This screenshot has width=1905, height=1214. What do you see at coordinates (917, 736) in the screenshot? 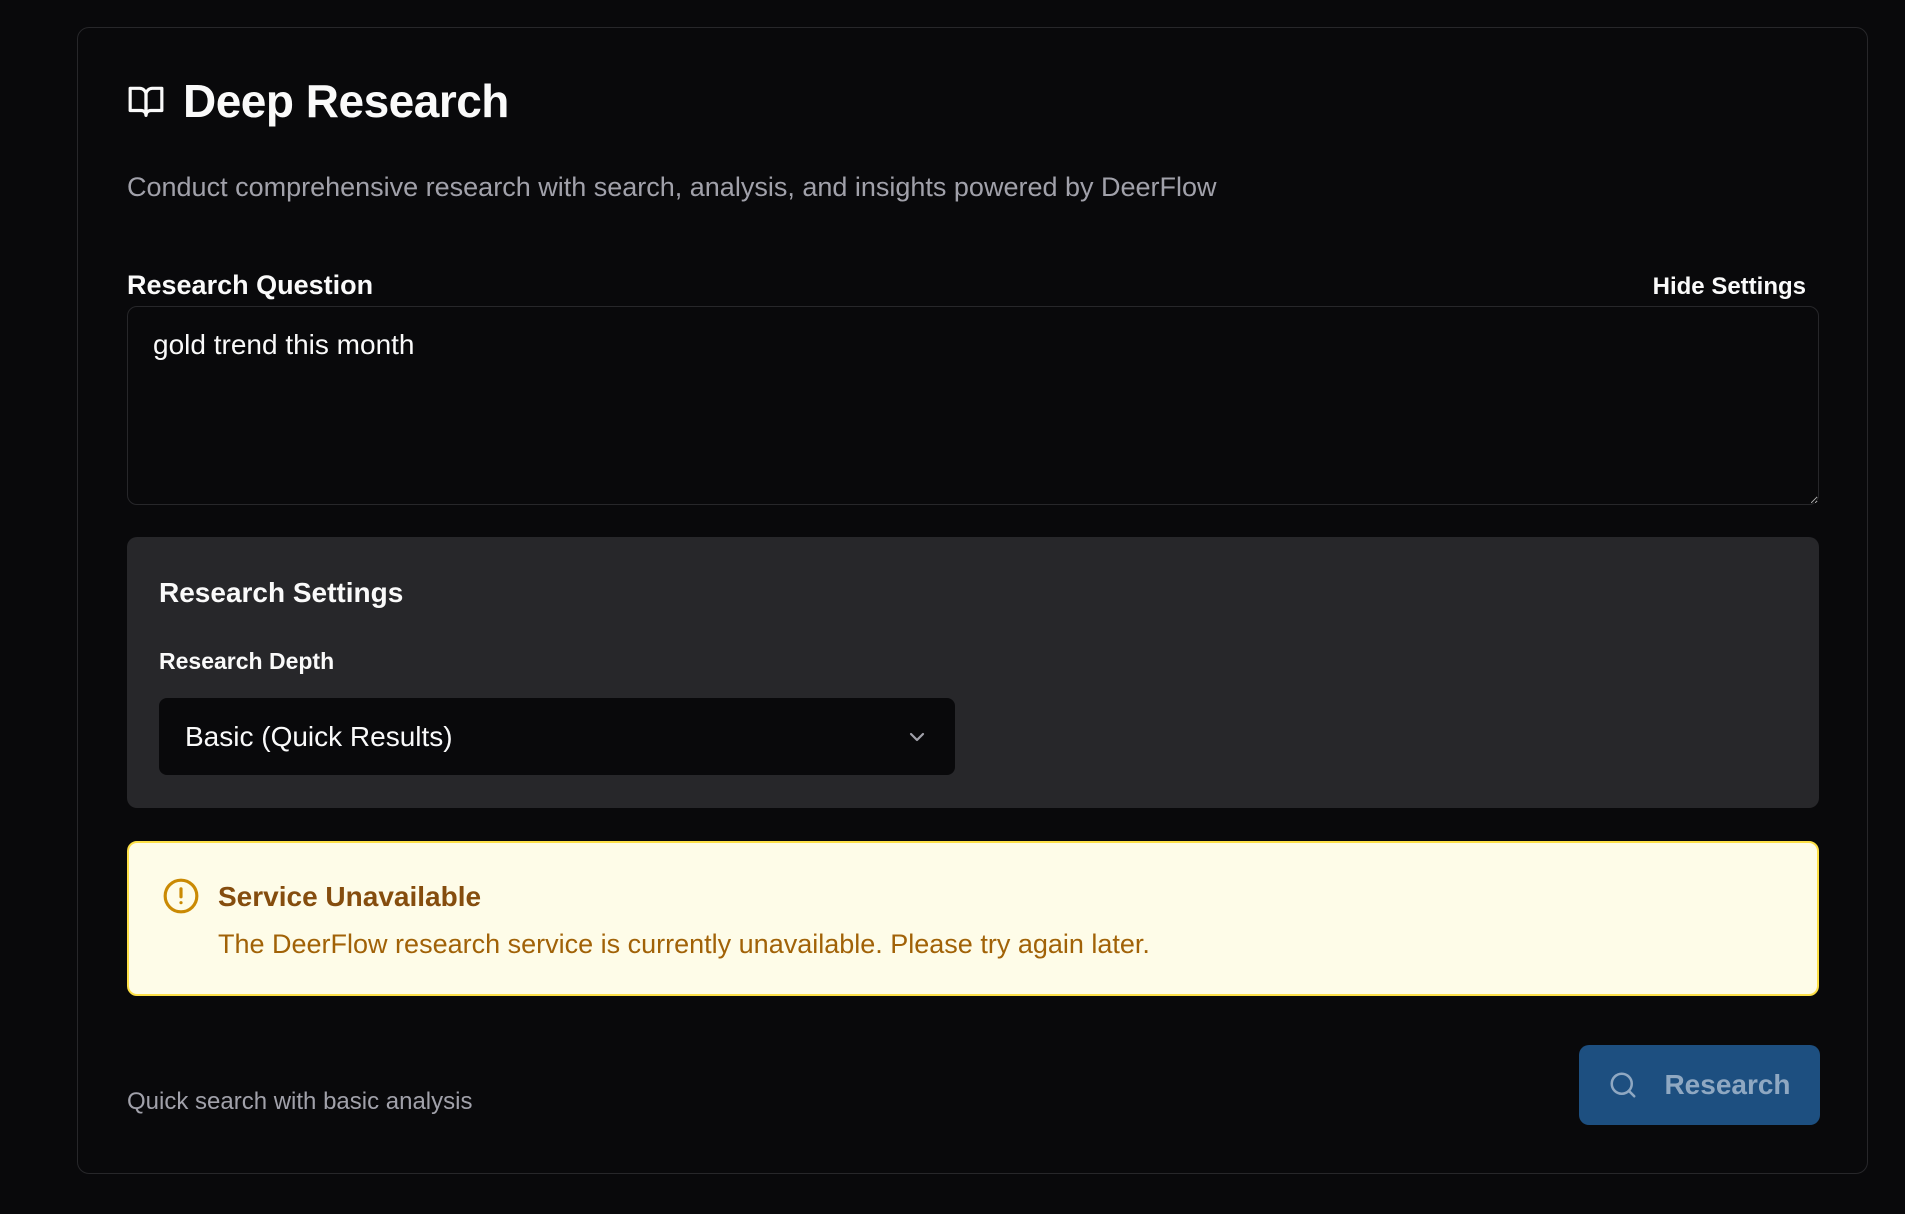
I see `chevron-down-icon` at bounding box center [917, 736].